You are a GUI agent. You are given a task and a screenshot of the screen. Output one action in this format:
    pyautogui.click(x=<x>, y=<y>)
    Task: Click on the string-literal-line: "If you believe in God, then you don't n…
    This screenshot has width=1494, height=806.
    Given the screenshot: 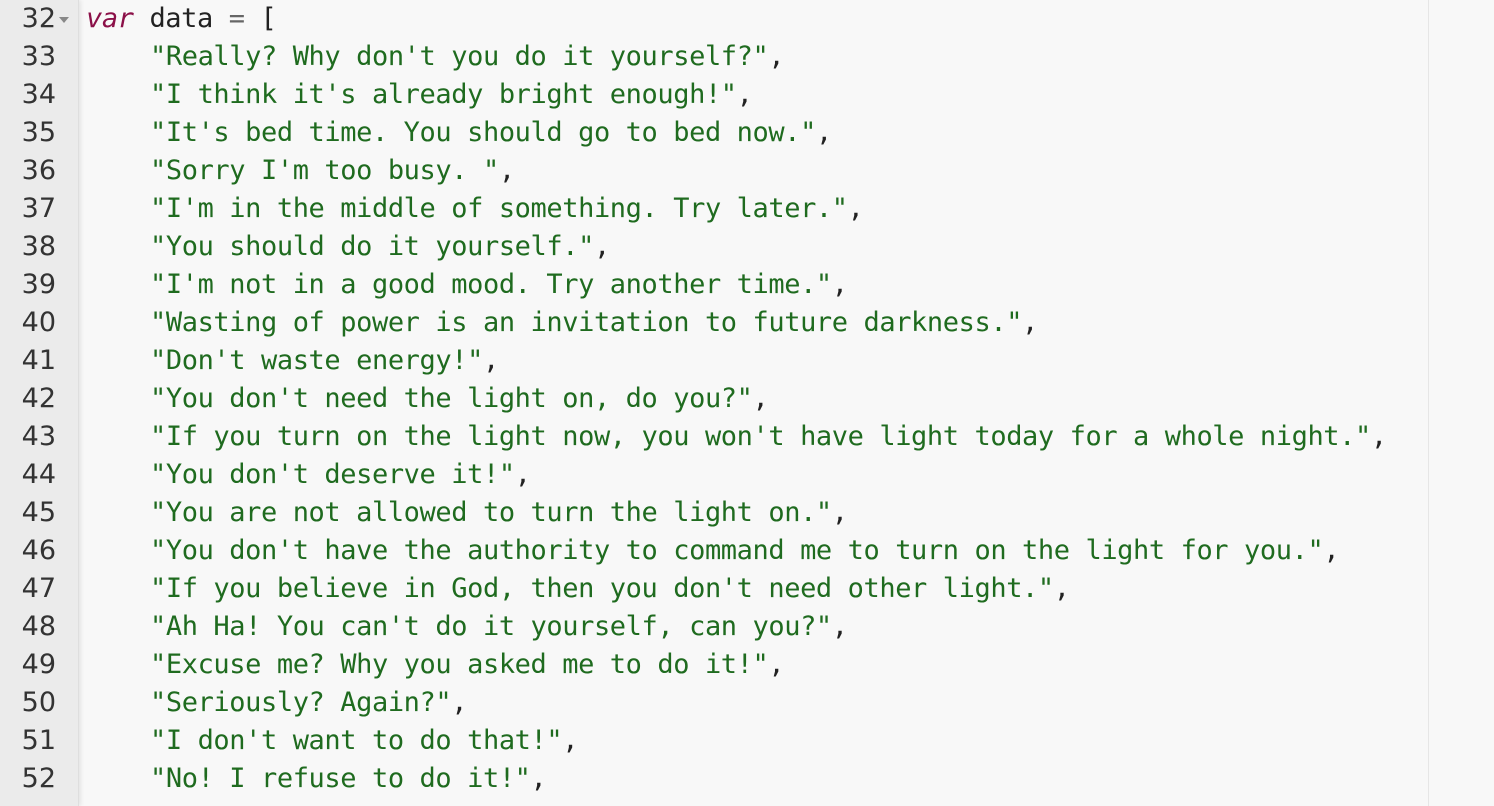 What is the action you would take?
    pyautogui.click(x=610, y=589)
    